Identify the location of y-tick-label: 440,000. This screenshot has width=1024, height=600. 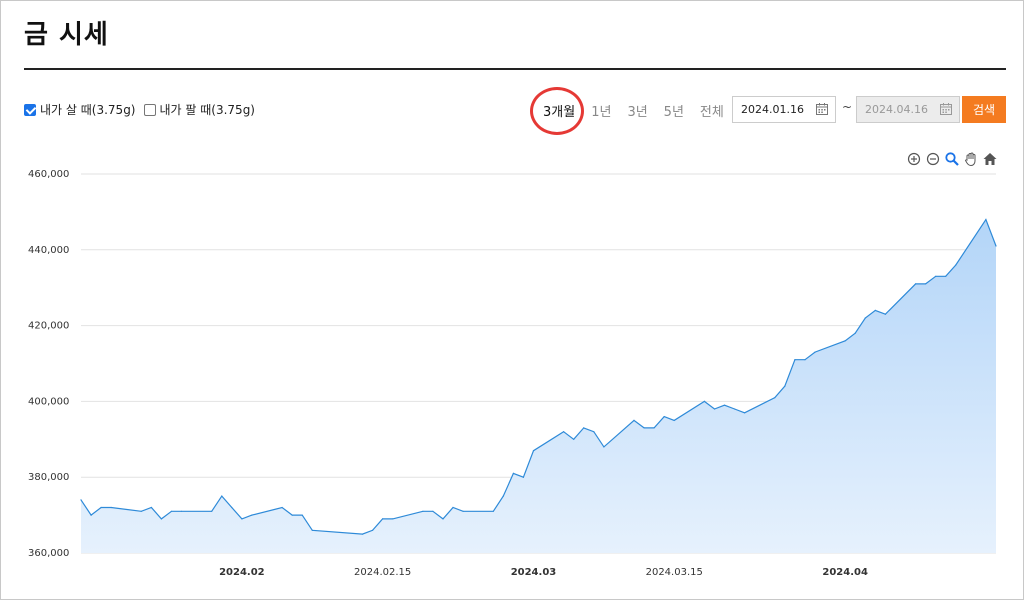
(48, 250).